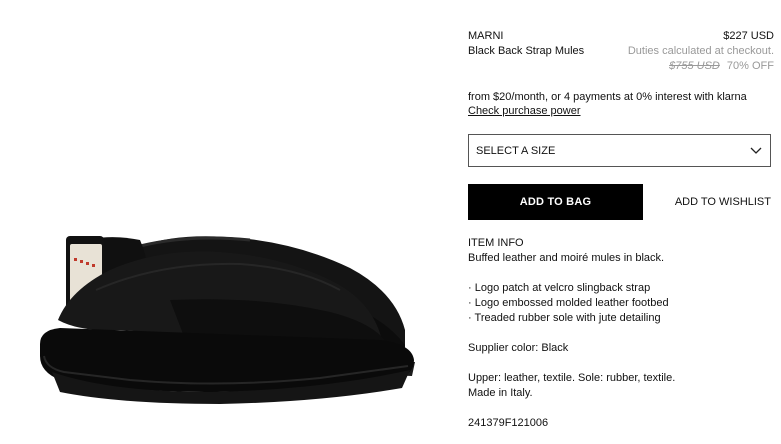  What do you see at coordinates (555, 202) in the screenshot?
I see `add-to-bag-button: ADD TO BAG` at bounding box center [555, 202].